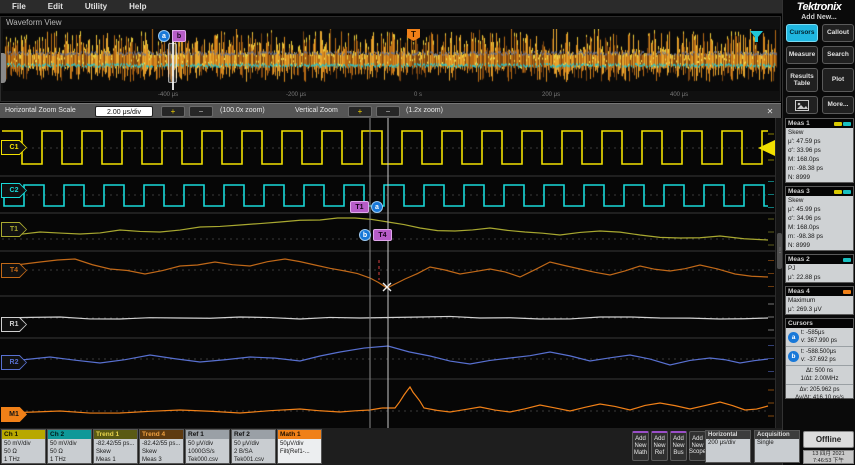  What do you see at coordinates (770, 111) in the screenshot?
I see `zoom-close-icon: ✕` at bounding box center [770, 111].